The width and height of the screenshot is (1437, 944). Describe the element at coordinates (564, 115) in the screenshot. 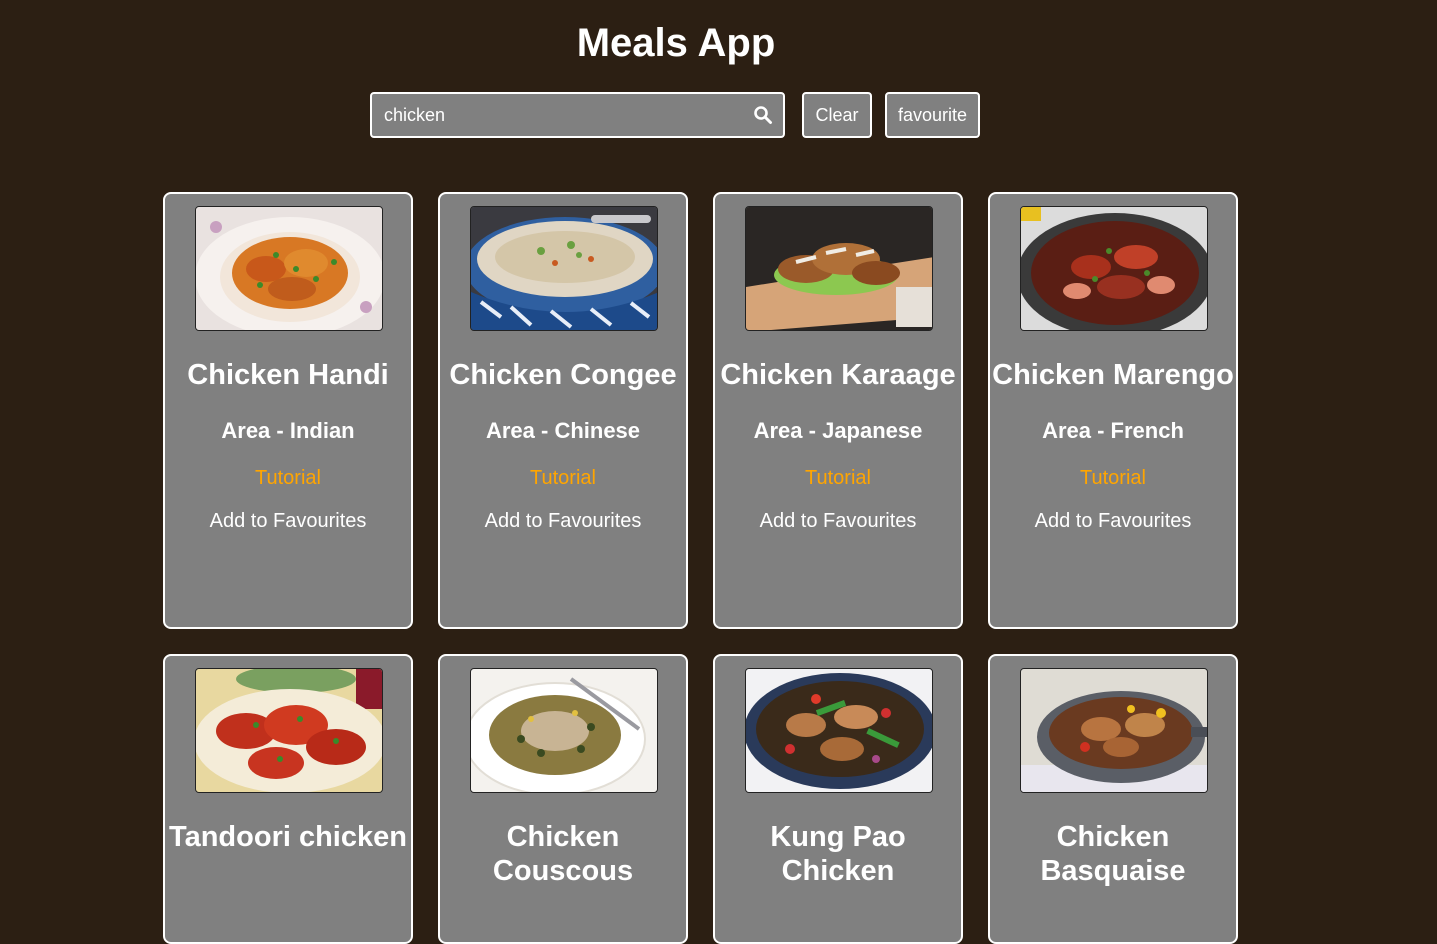

I see `search-input` at that location.